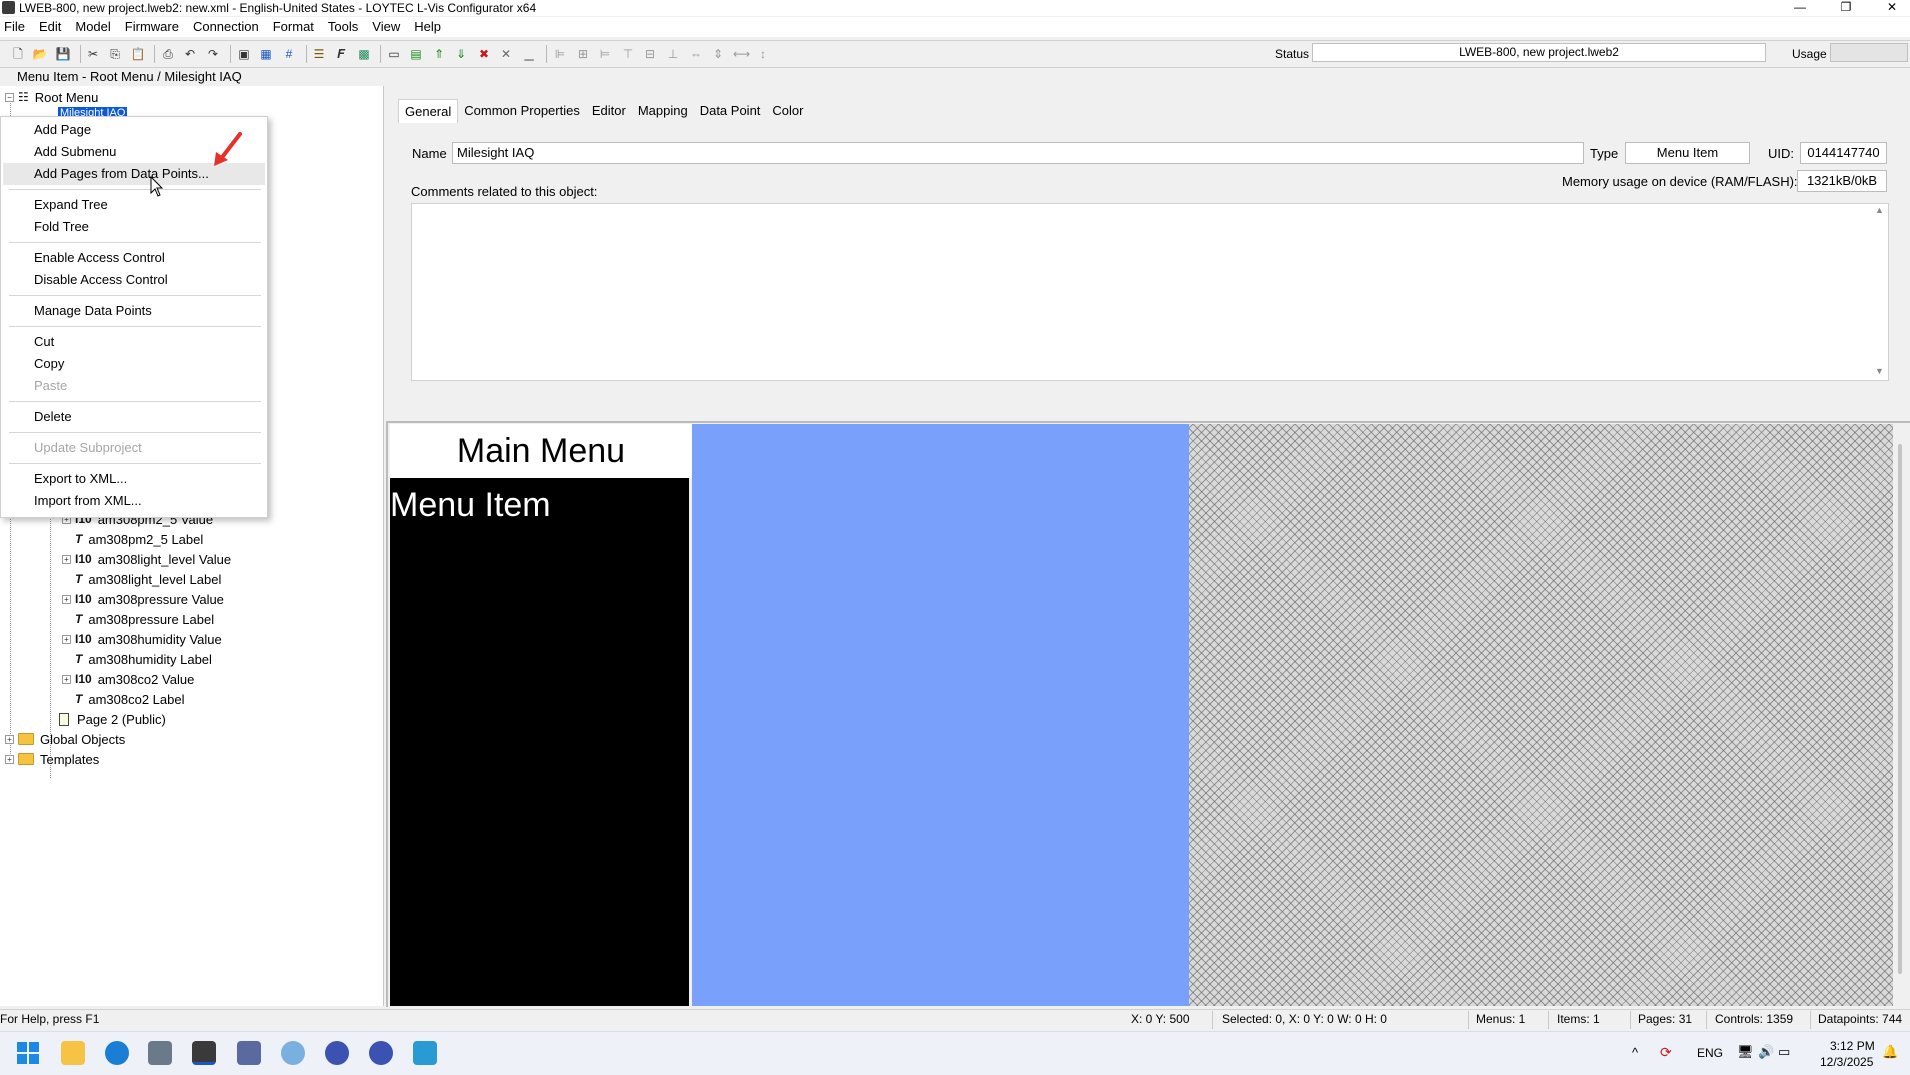 This screenshot has width=1910, height=1075. What do you see at coordinates (152, 27) in the screenshot?
I see `menu-firmware: Firmware` at bounding box center [152, 27].